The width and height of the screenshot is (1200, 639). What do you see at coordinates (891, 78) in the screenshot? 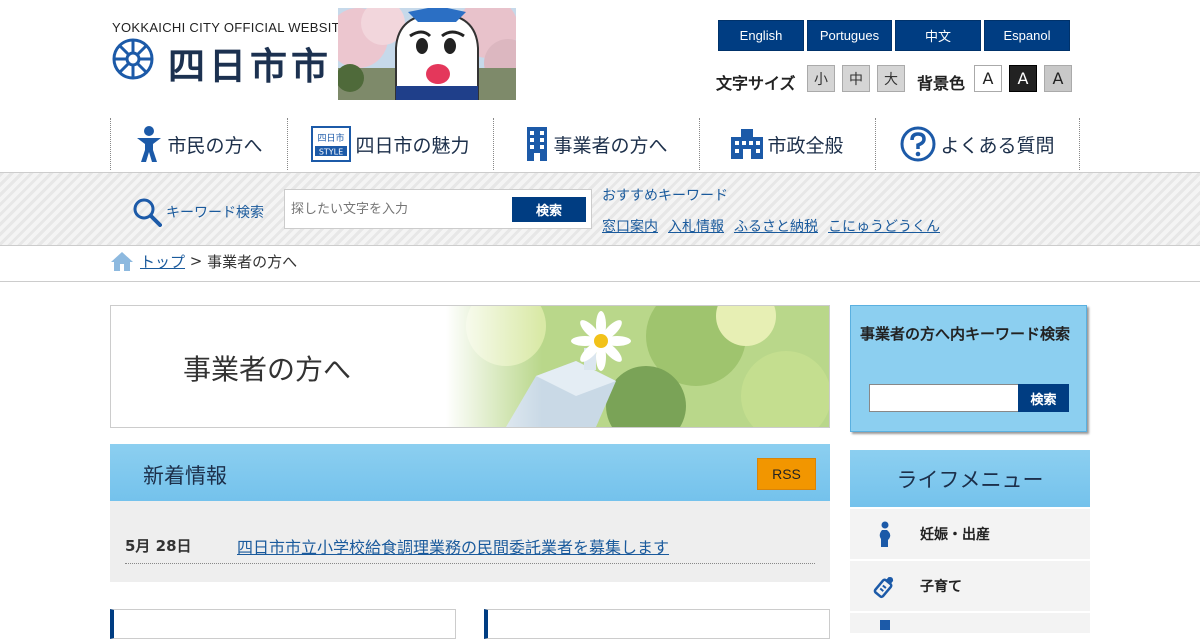
I see `font-size-large-button: 大` at bounding box center [891, 78].